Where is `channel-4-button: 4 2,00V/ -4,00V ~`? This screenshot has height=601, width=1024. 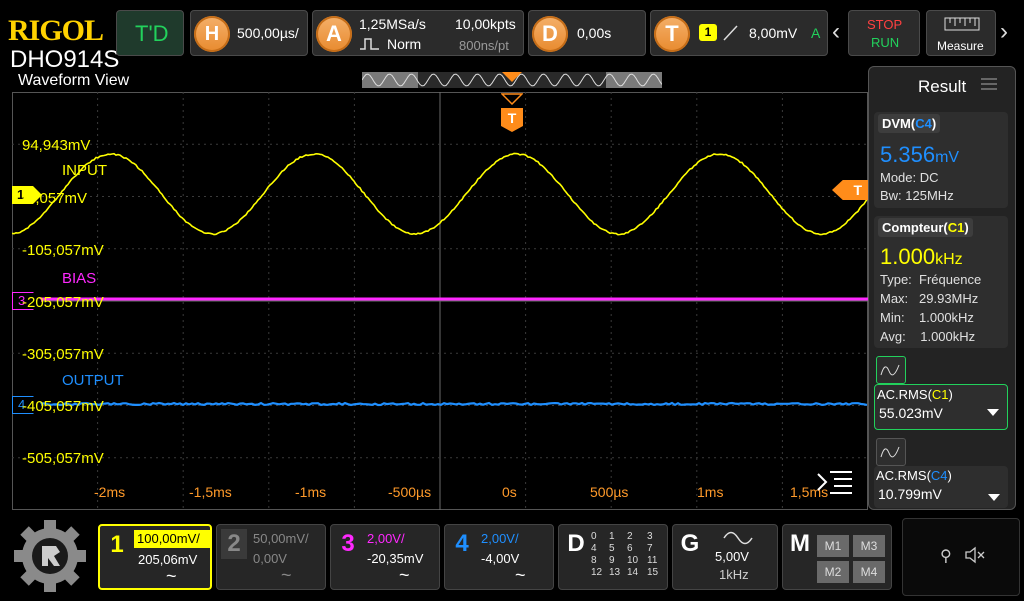
channel-4-button: 4 2,00V/ -4,00V ~ is located at coordinates (499, 557).